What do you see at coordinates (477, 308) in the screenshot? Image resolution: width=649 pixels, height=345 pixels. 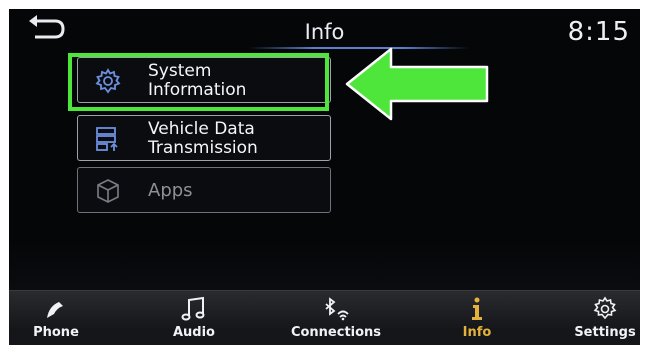 I see `info-icon` at bounding box center [477, 308].